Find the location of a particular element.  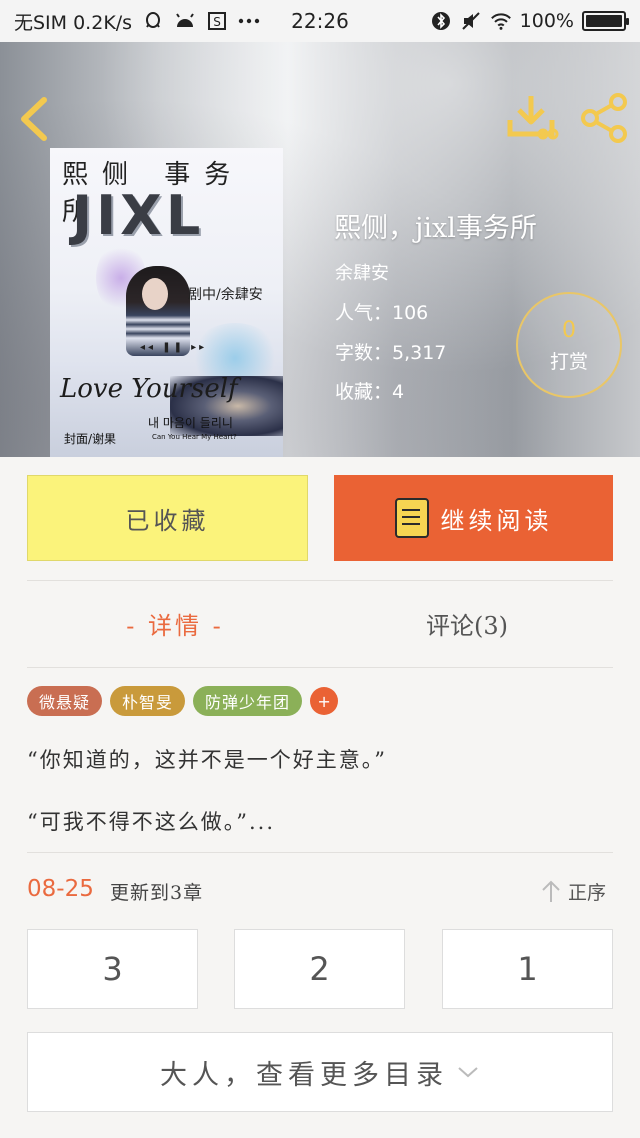

tag: 微悬疑 is located at coordinates (65, 701).